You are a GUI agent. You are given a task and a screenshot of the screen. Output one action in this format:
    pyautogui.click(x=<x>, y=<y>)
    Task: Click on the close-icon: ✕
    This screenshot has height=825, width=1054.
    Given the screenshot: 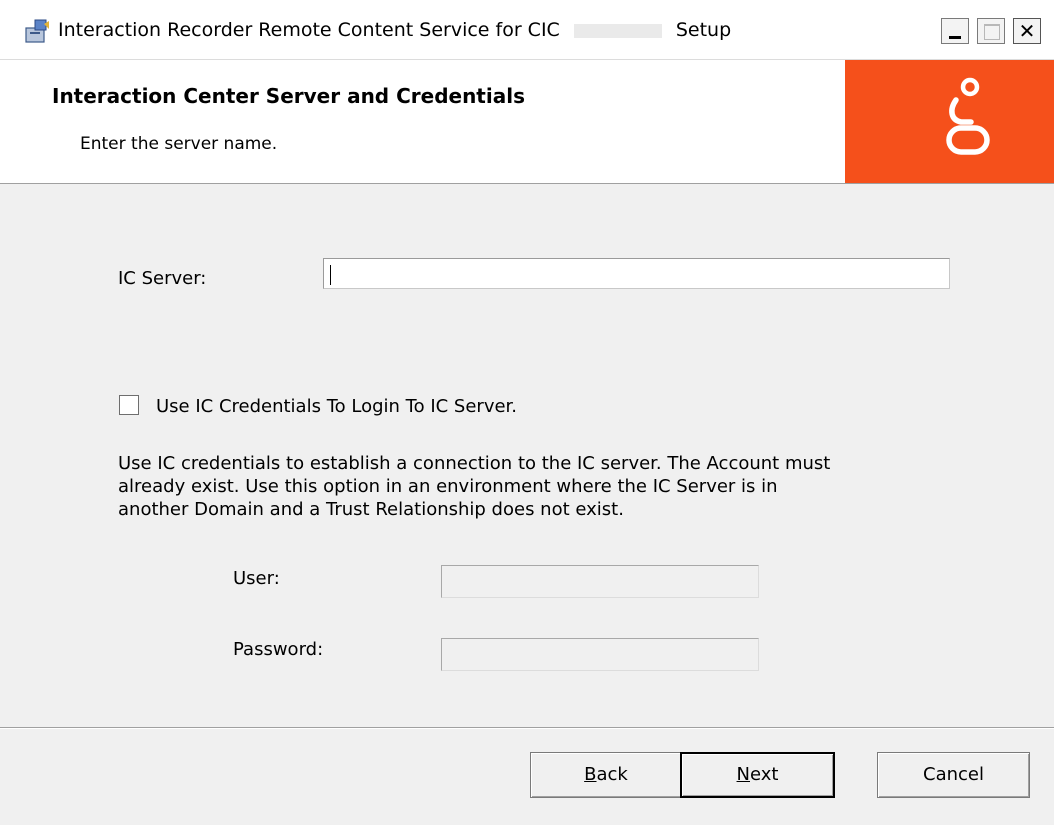 What is the action you would take?
    pyautogui.click(x=1027, y=31)
    